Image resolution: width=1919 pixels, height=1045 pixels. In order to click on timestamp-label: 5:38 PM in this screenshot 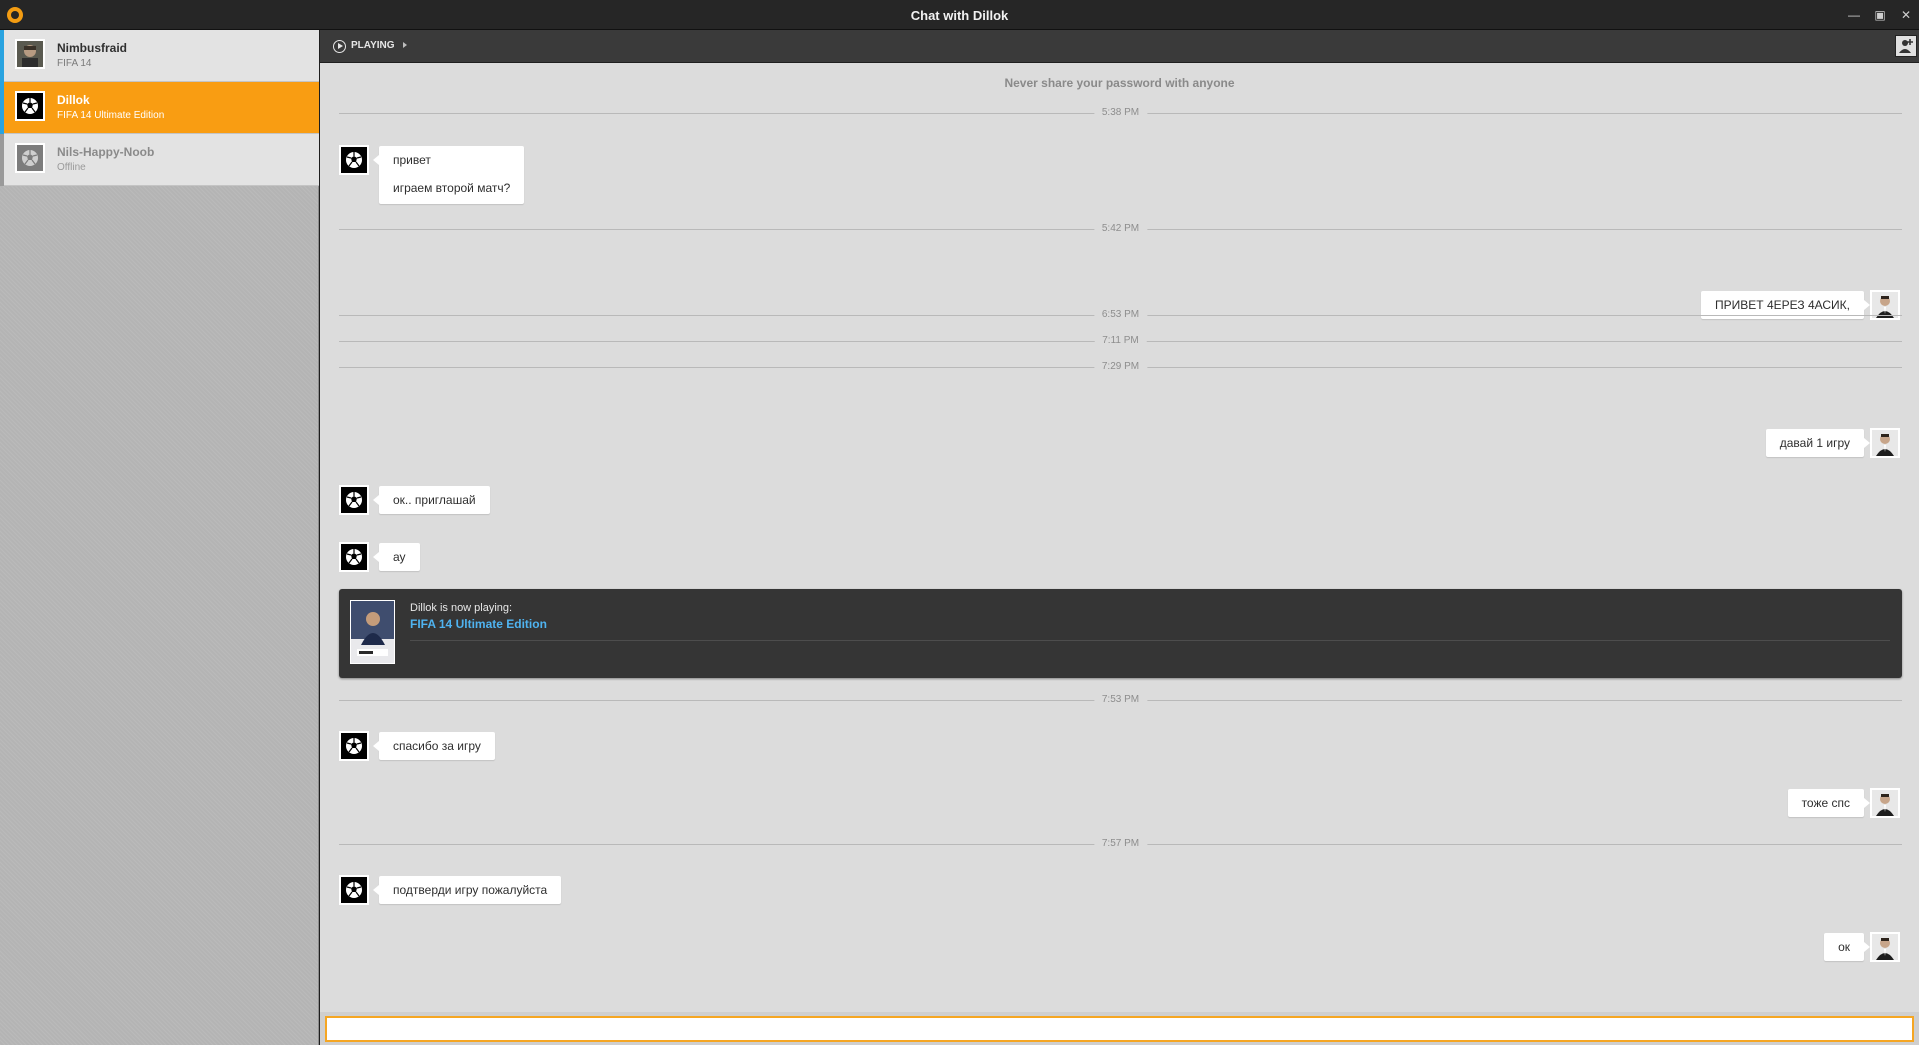, I will do `click(1120, 113)`.